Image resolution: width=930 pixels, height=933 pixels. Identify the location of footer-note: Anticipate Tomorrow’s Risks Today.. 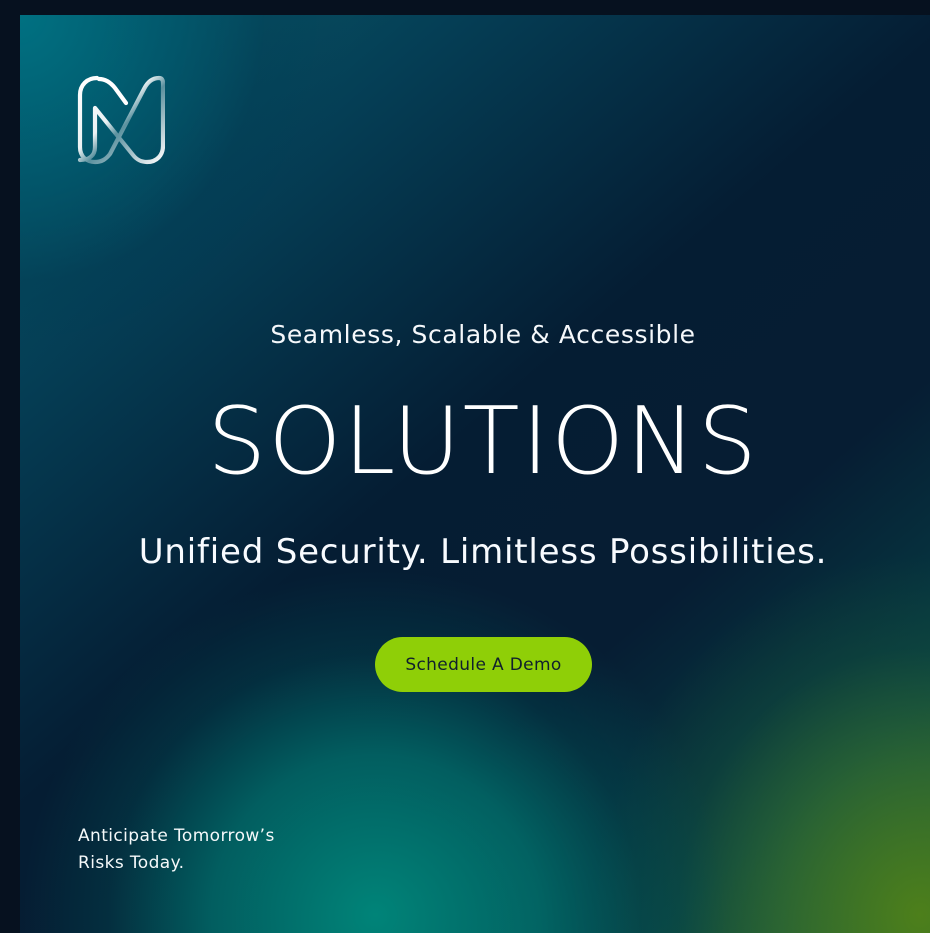
(198, 850).